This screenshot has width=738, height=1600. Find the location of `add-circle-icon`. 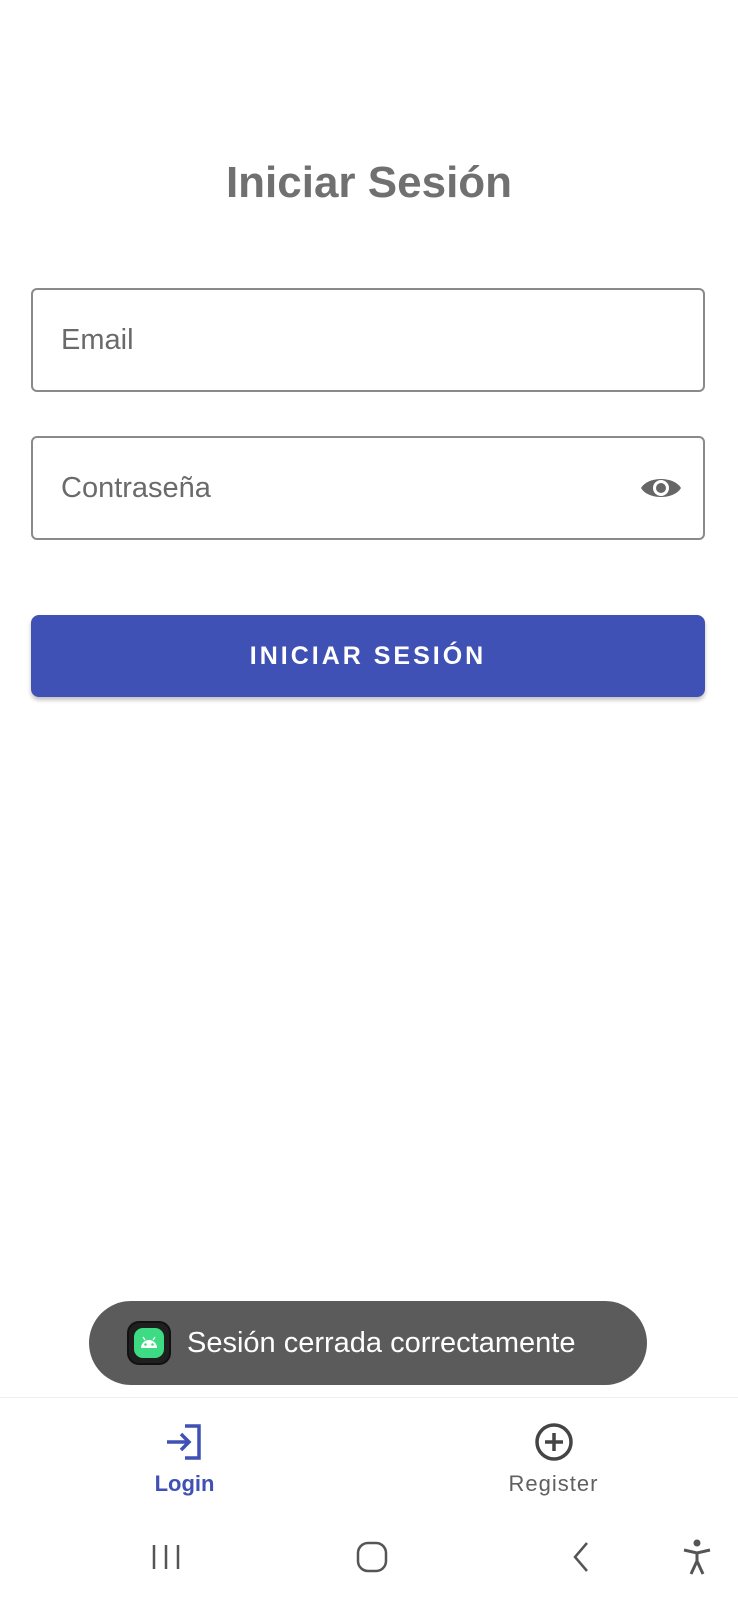

add-circle-icon is located at coordinates (554, 1442).